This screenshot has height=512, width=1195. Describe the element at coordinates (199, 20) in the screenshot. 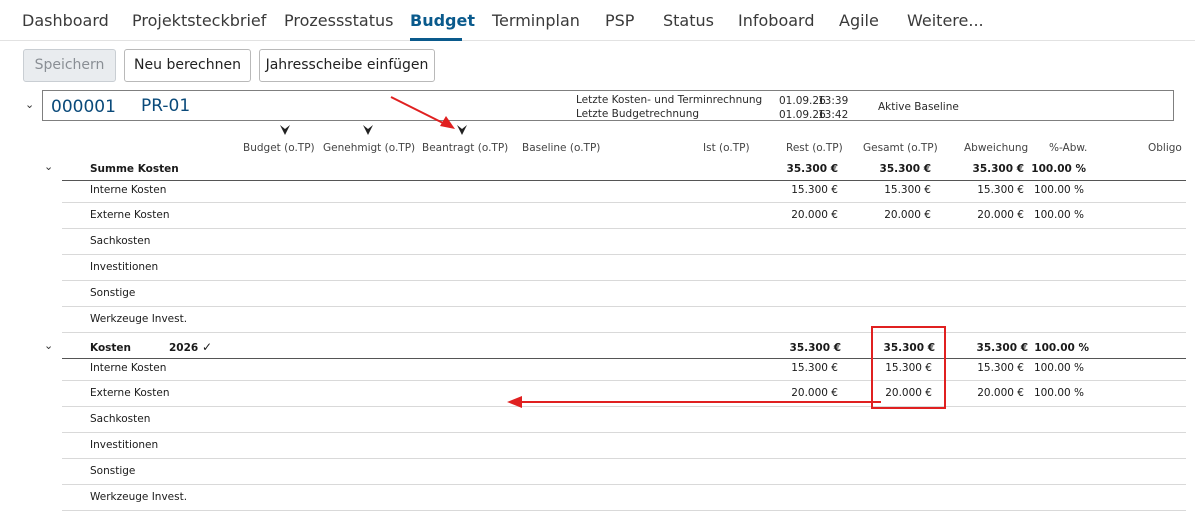

I see `tab-projektsteckbrief: Projektsteckbrief` at that location.